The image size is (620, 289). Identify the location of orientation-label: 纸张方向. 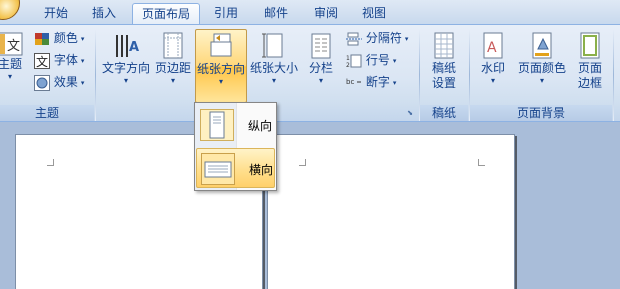
(220, 69).